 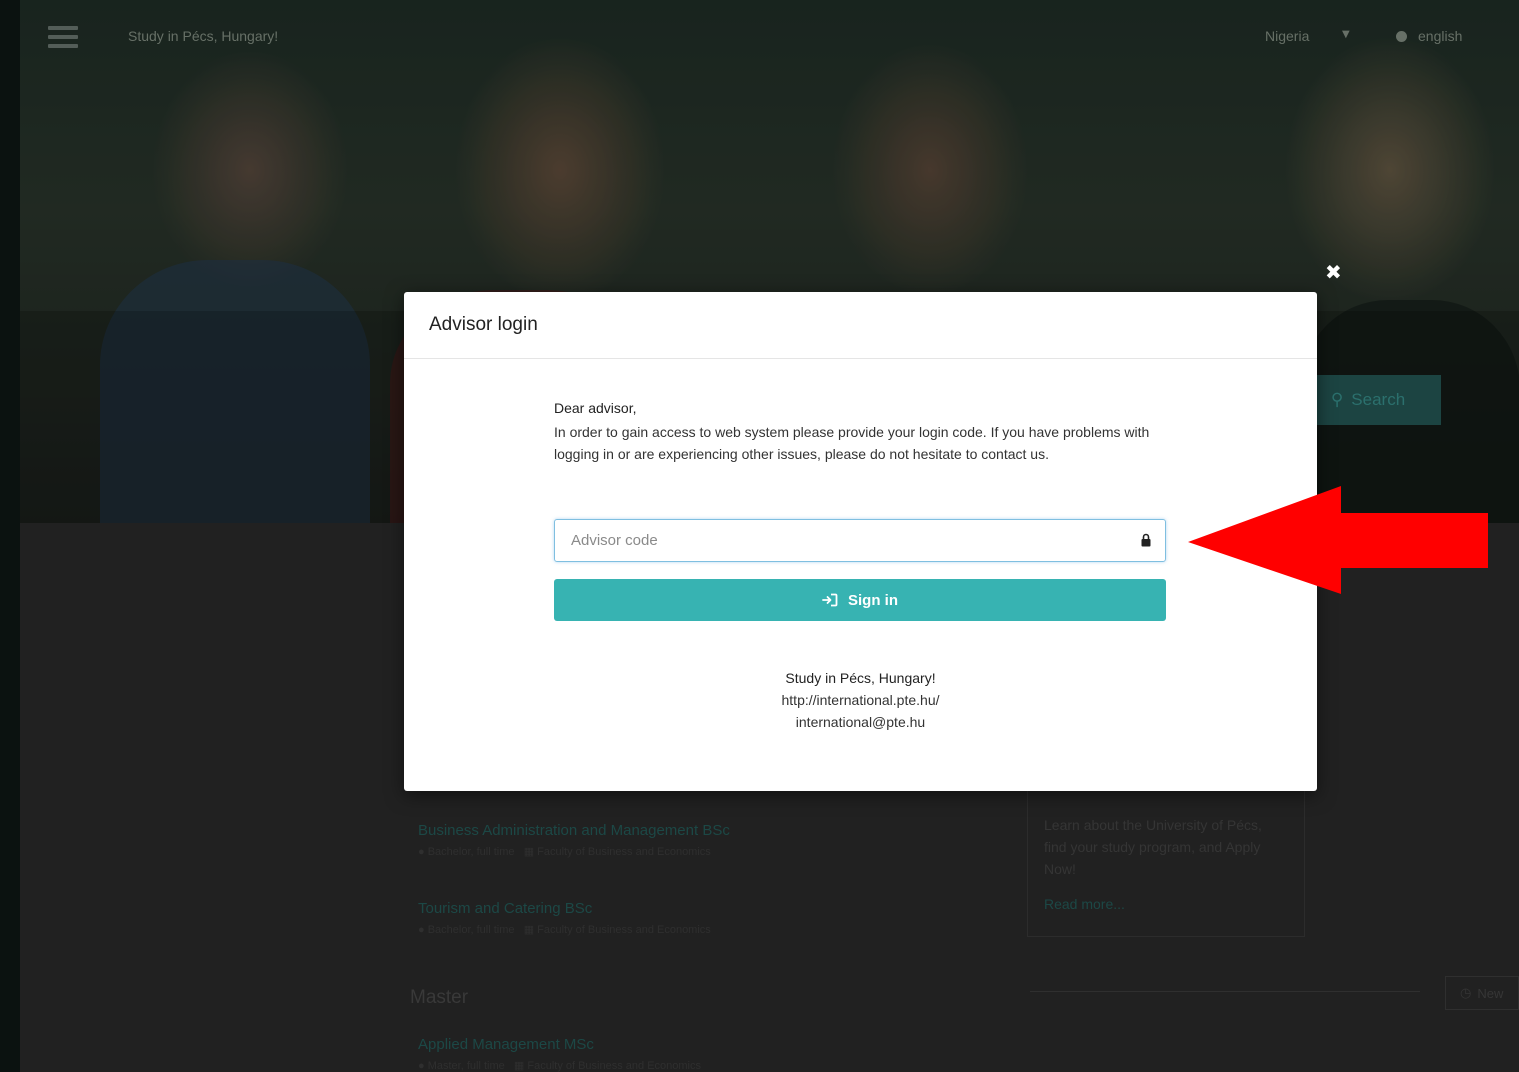 I want to click on footer-url-link: http://international.pte.hu/, so click(x=860, y=700).